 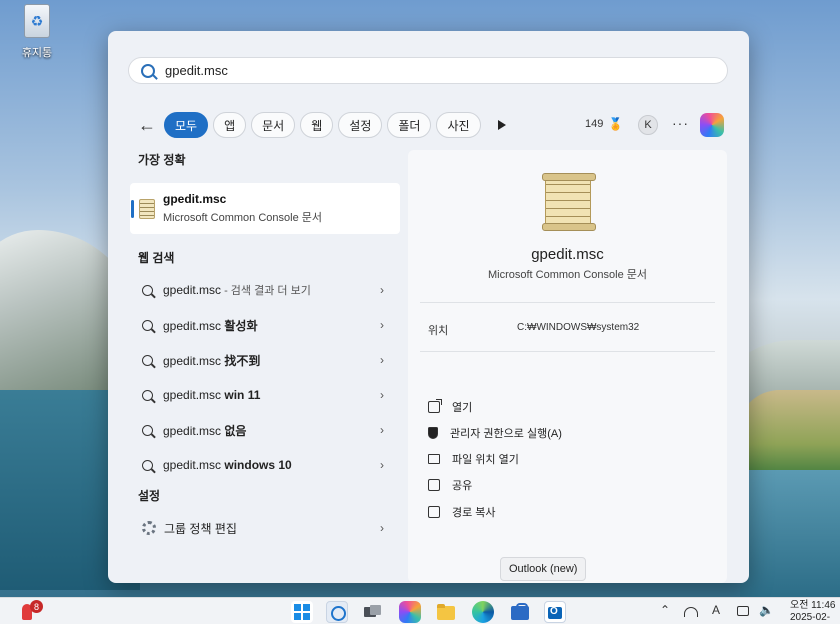 I want to click on edge-browser-icon, so click(x=483, y=612).